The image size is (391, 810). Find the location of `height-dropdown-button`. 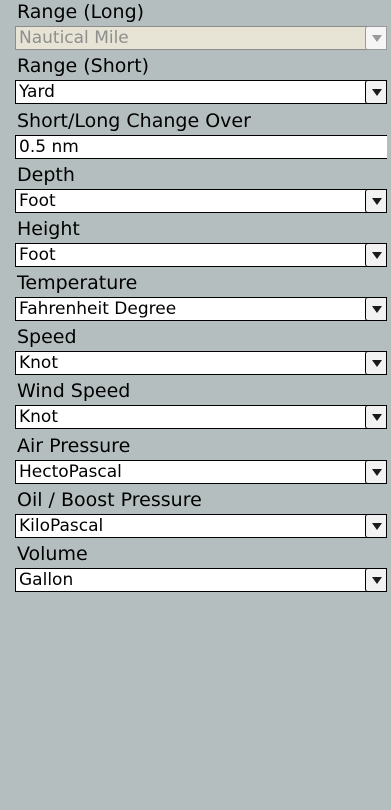

height-dropdown-button is located at coordinates (376, 255).